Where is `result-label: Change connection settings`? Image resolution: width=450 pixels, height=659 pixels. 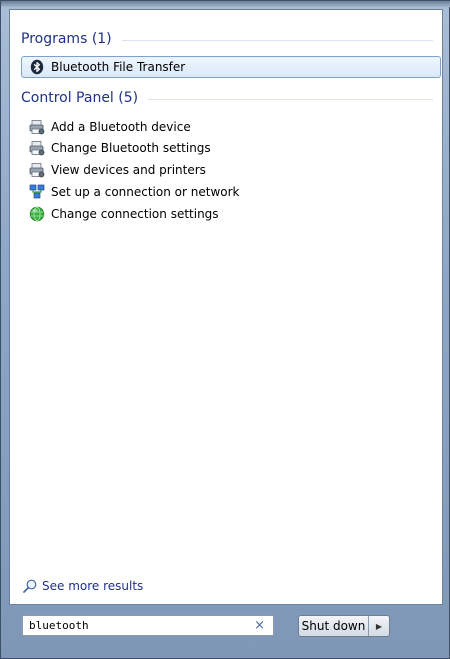
result-label: Change connection settings is located at coordinates (135, 214).